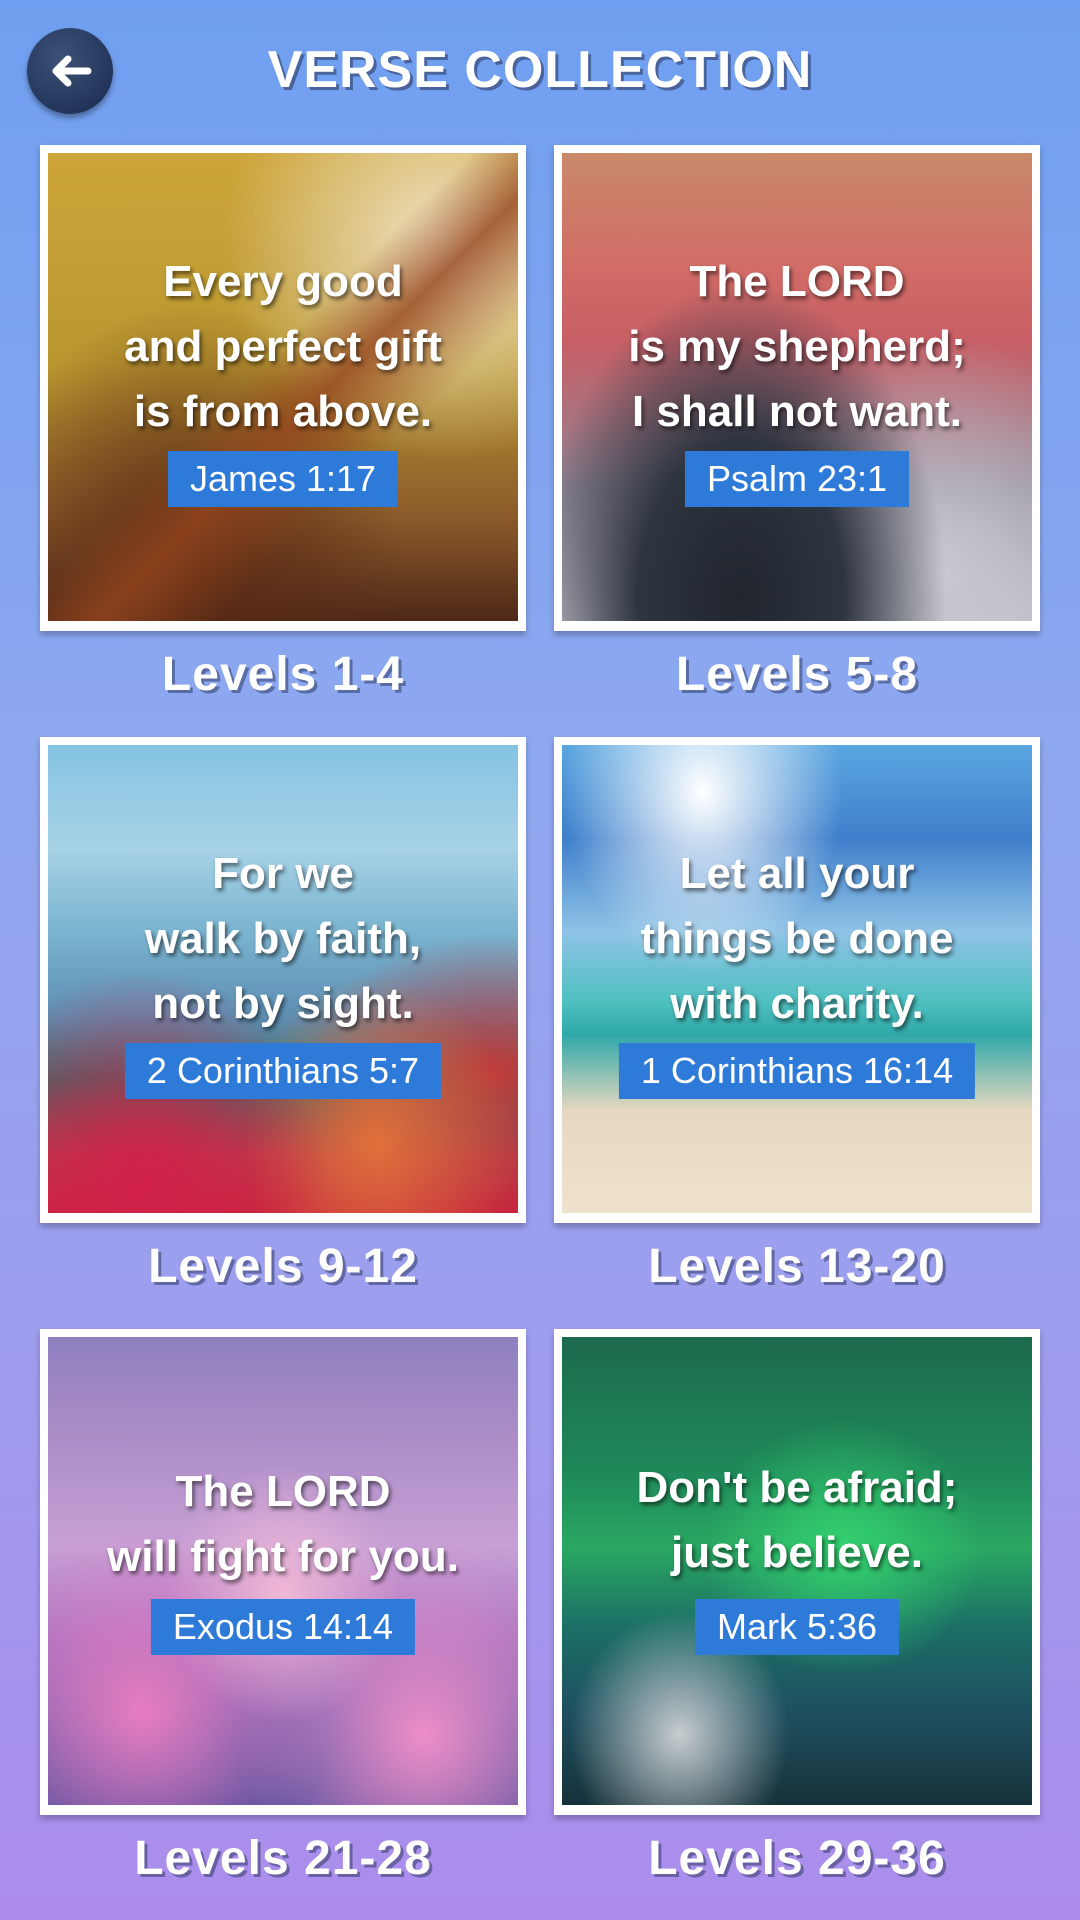 The height and width of the screenshot is (1920, 1080). Describe the element at coordinates (797, 479) in the screenshot. I see `verse-reference: Psalm 23:1` at that location.